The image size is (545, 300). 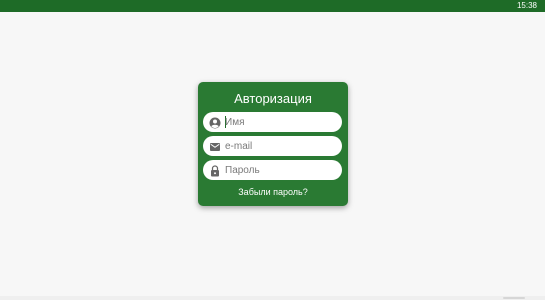 I want to click on status-time: 15:38, so click(x=526, y=5).